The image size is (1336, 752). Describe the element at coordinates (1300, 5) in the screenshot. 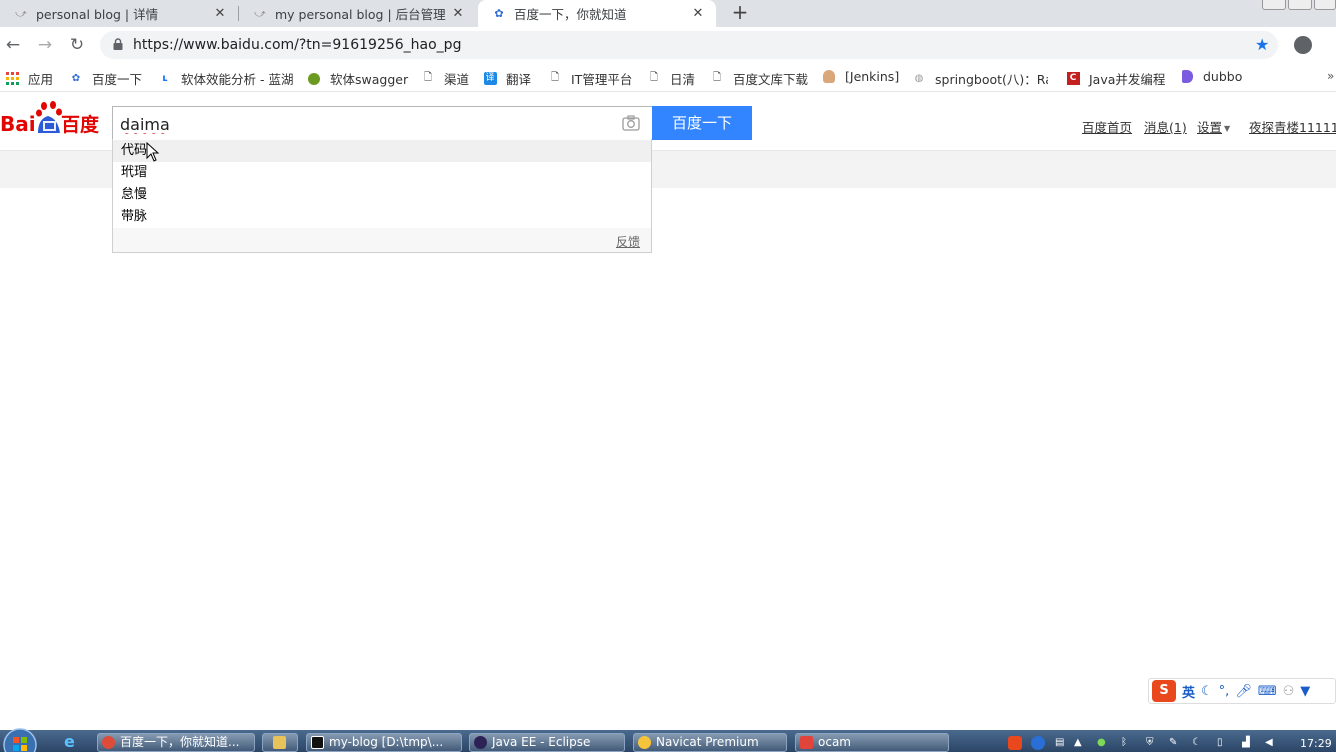

I see `maximize-button` at that location.